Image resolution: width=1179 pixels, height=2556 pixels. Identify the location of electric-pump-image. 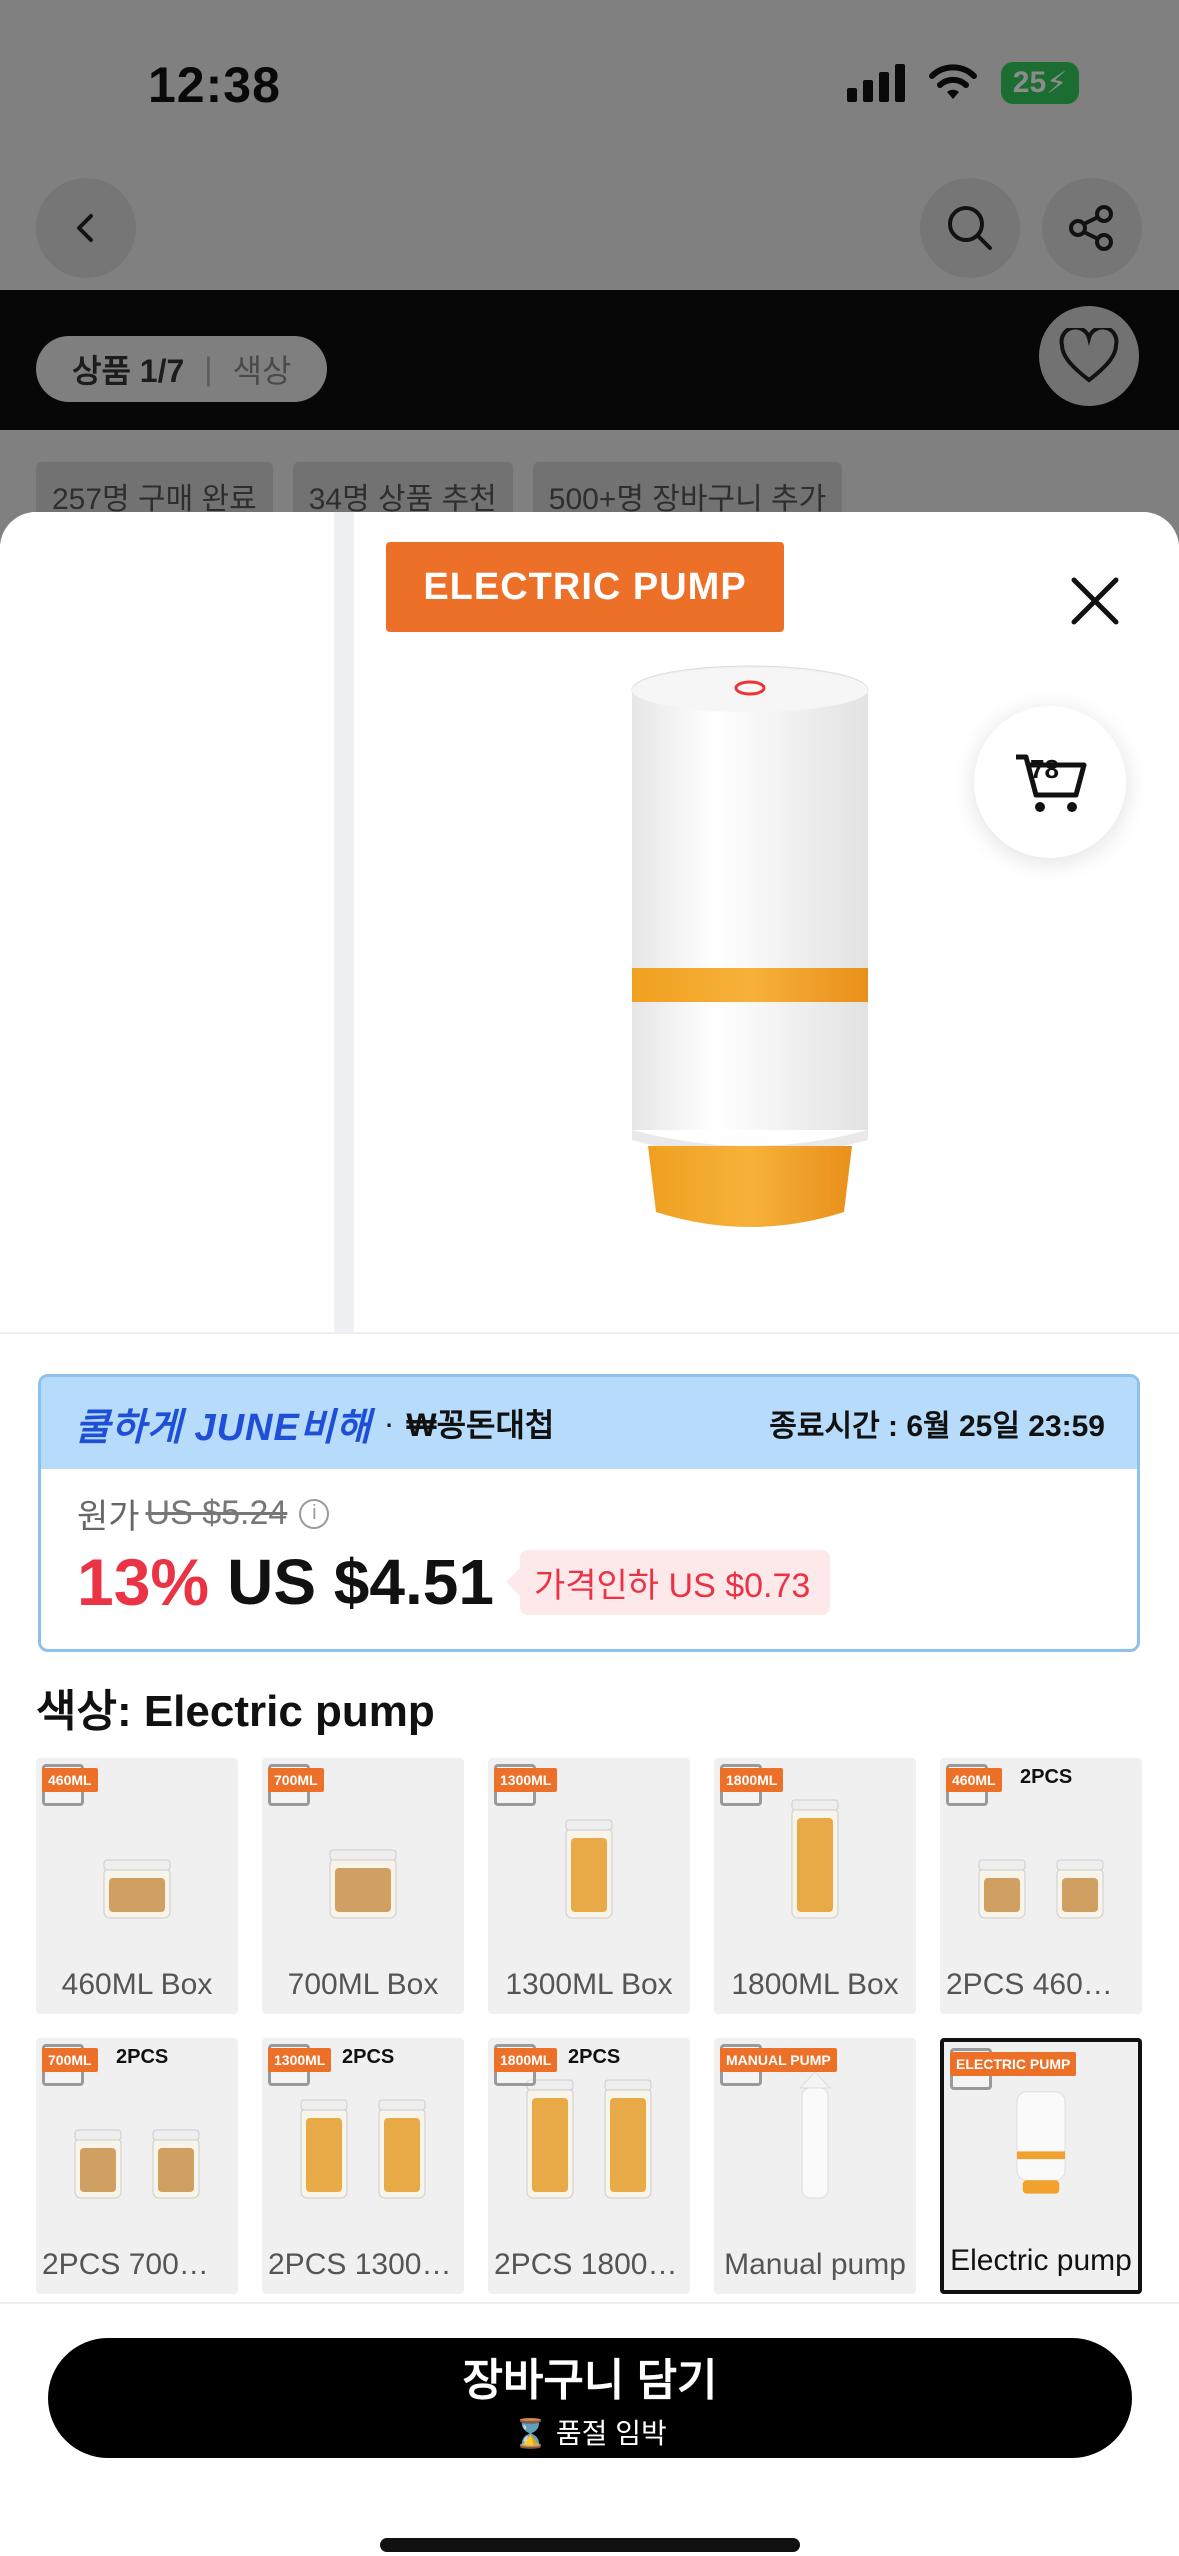
(750, 946).